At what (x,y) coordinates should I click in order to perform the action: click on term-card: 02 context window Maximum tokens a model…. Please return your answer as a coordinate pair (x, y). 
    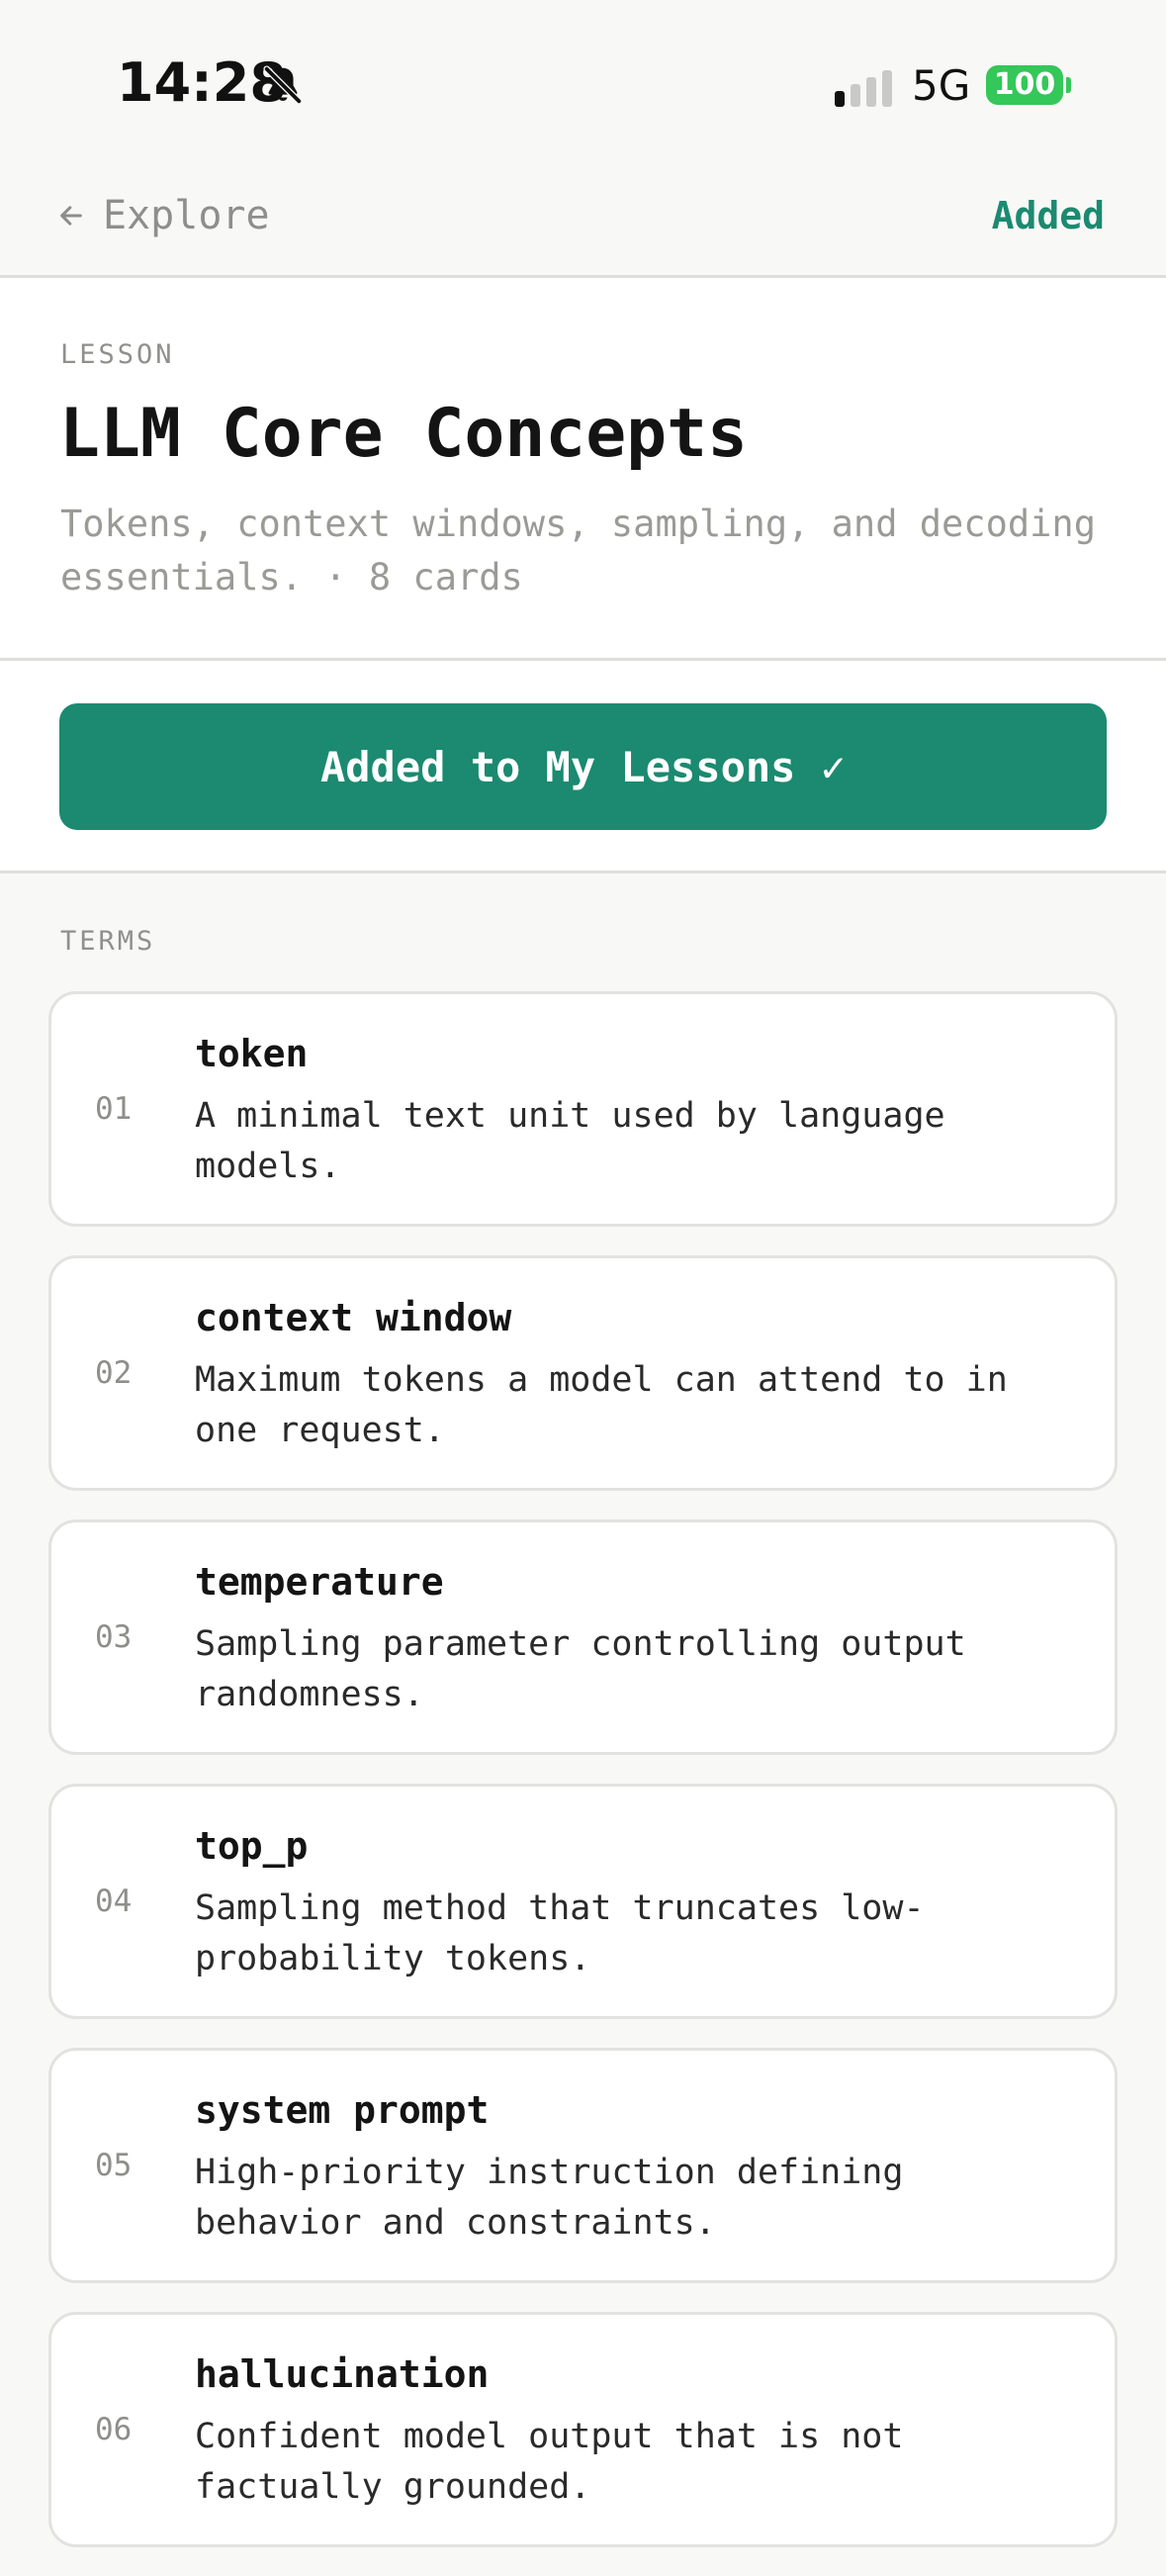
    Looking at the image, I should click on (583, 1373).